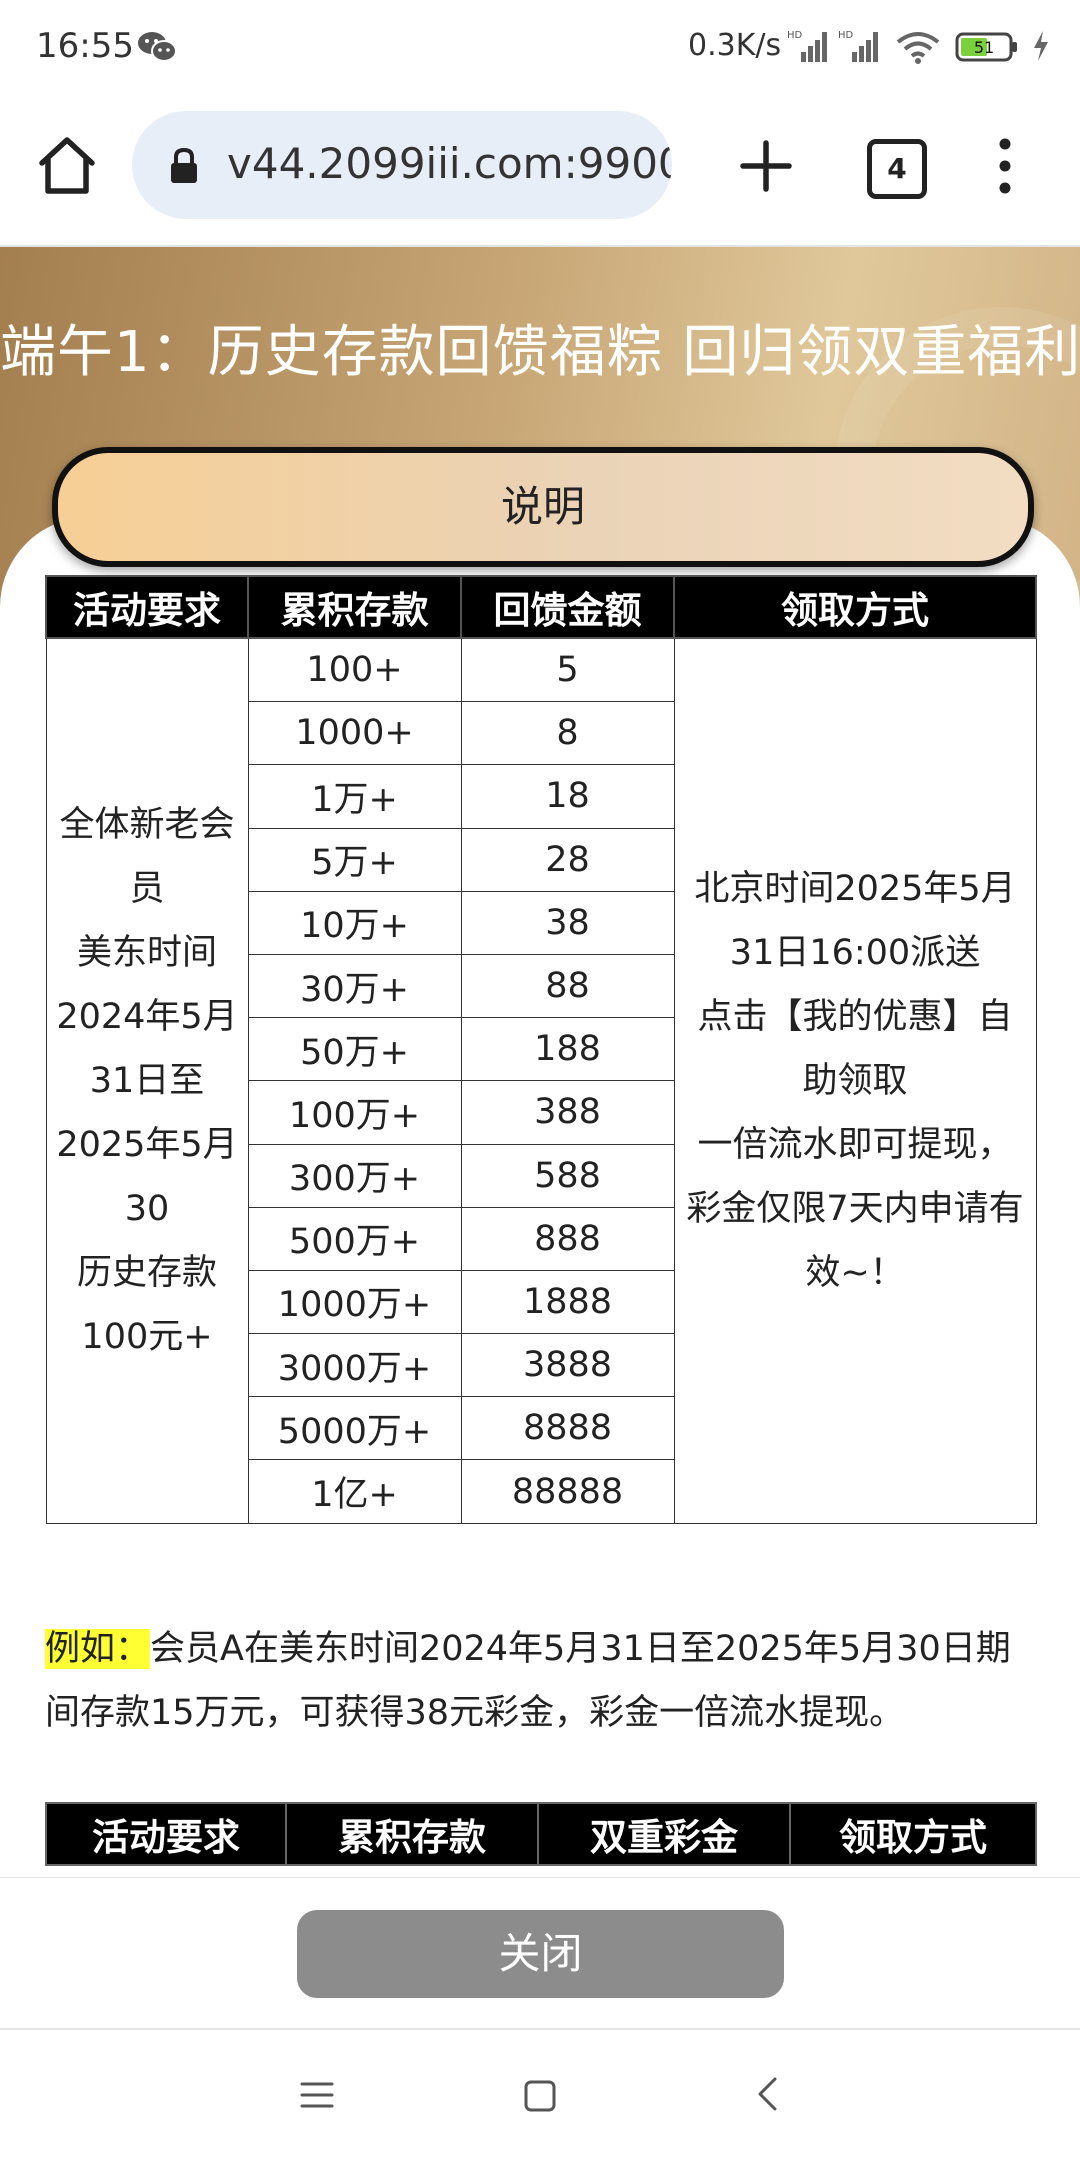 This screenshot has width=1080, height=2158. I want to click on header-reward: 回馈金额, so click(567, 607).